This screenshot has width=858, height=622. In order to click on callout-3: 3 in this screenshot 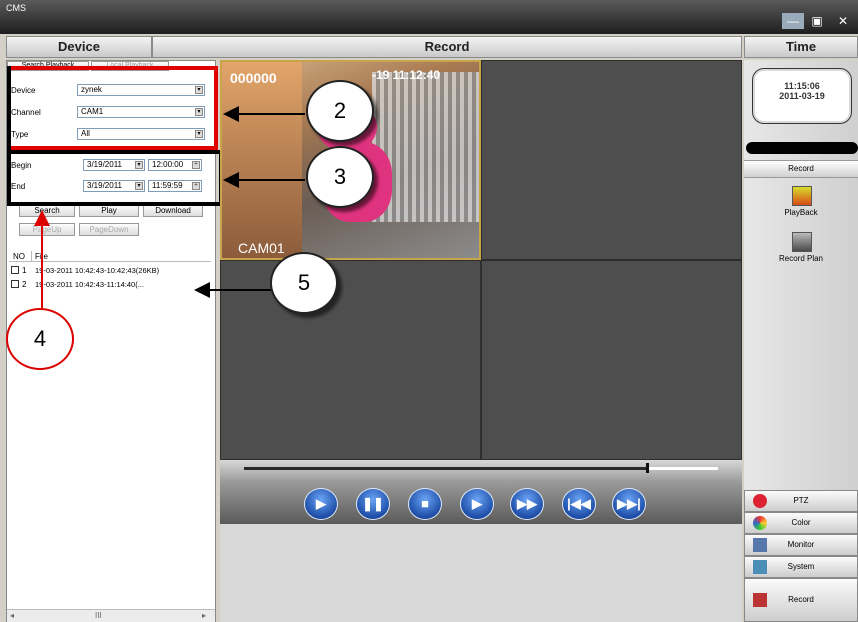, I will do `click(340, 177)`.